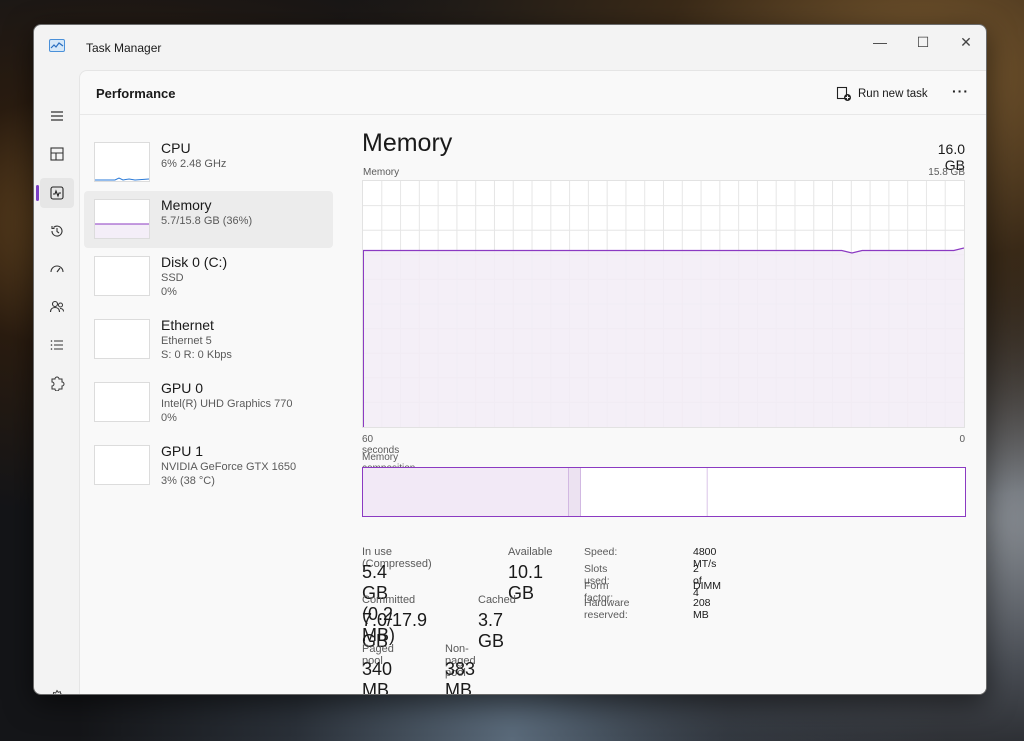 The height and width of the screenshot is (741, 1024). What do you see at coordinates (57, 688) in the screenshot?
I see `settings-icon` at bounding box center [57, 688].